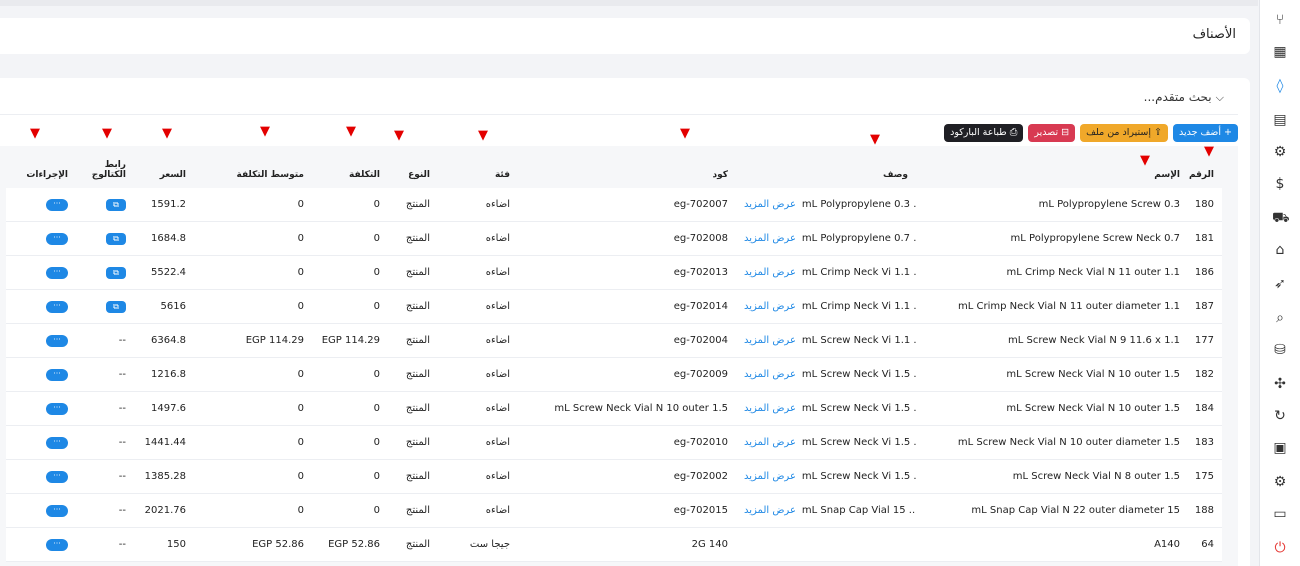 This screenshot has height=566, width=1300. Describe the element at coordinates (1280, 548) in the screenshot. I see `power-icon: ⏻` at that location.